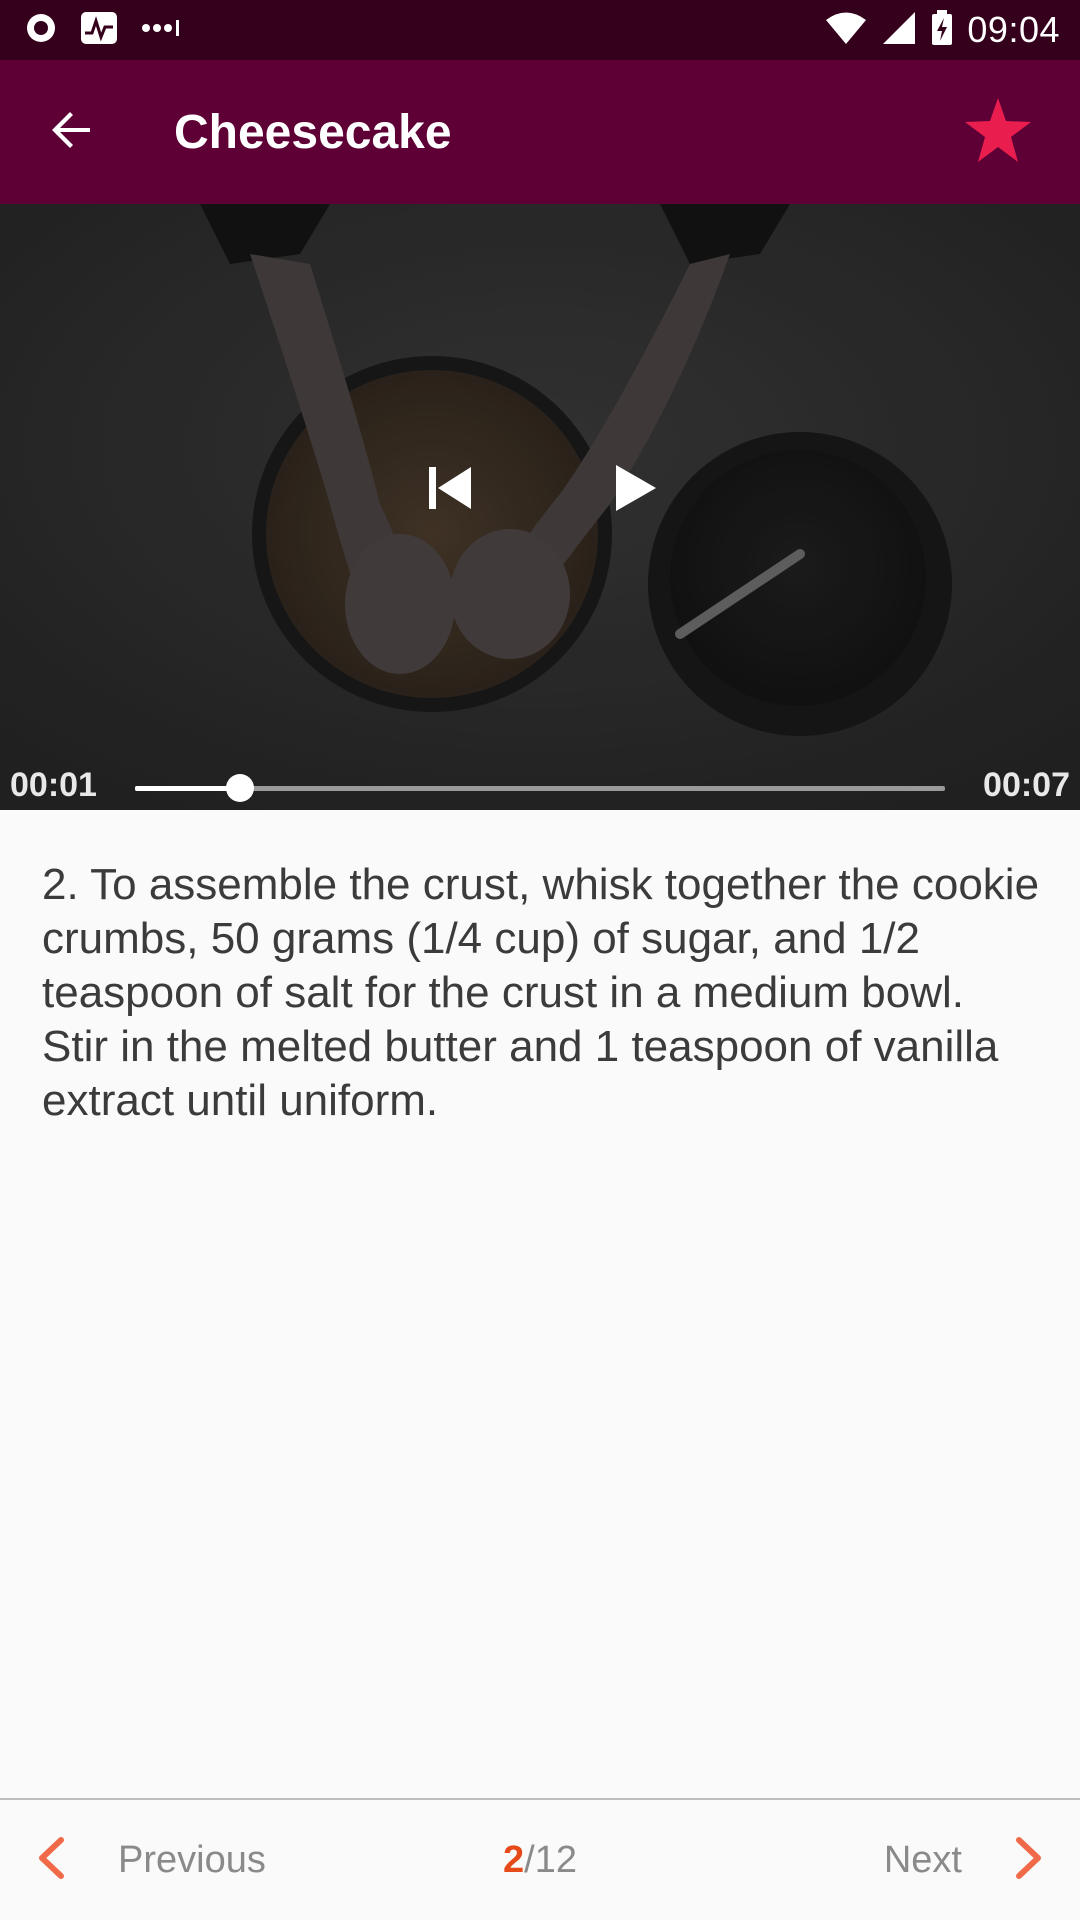  What do you see at coordinates (53, 785) in the screenshot?
I see `current-time: 00:01` at bounding box center [53, 785].